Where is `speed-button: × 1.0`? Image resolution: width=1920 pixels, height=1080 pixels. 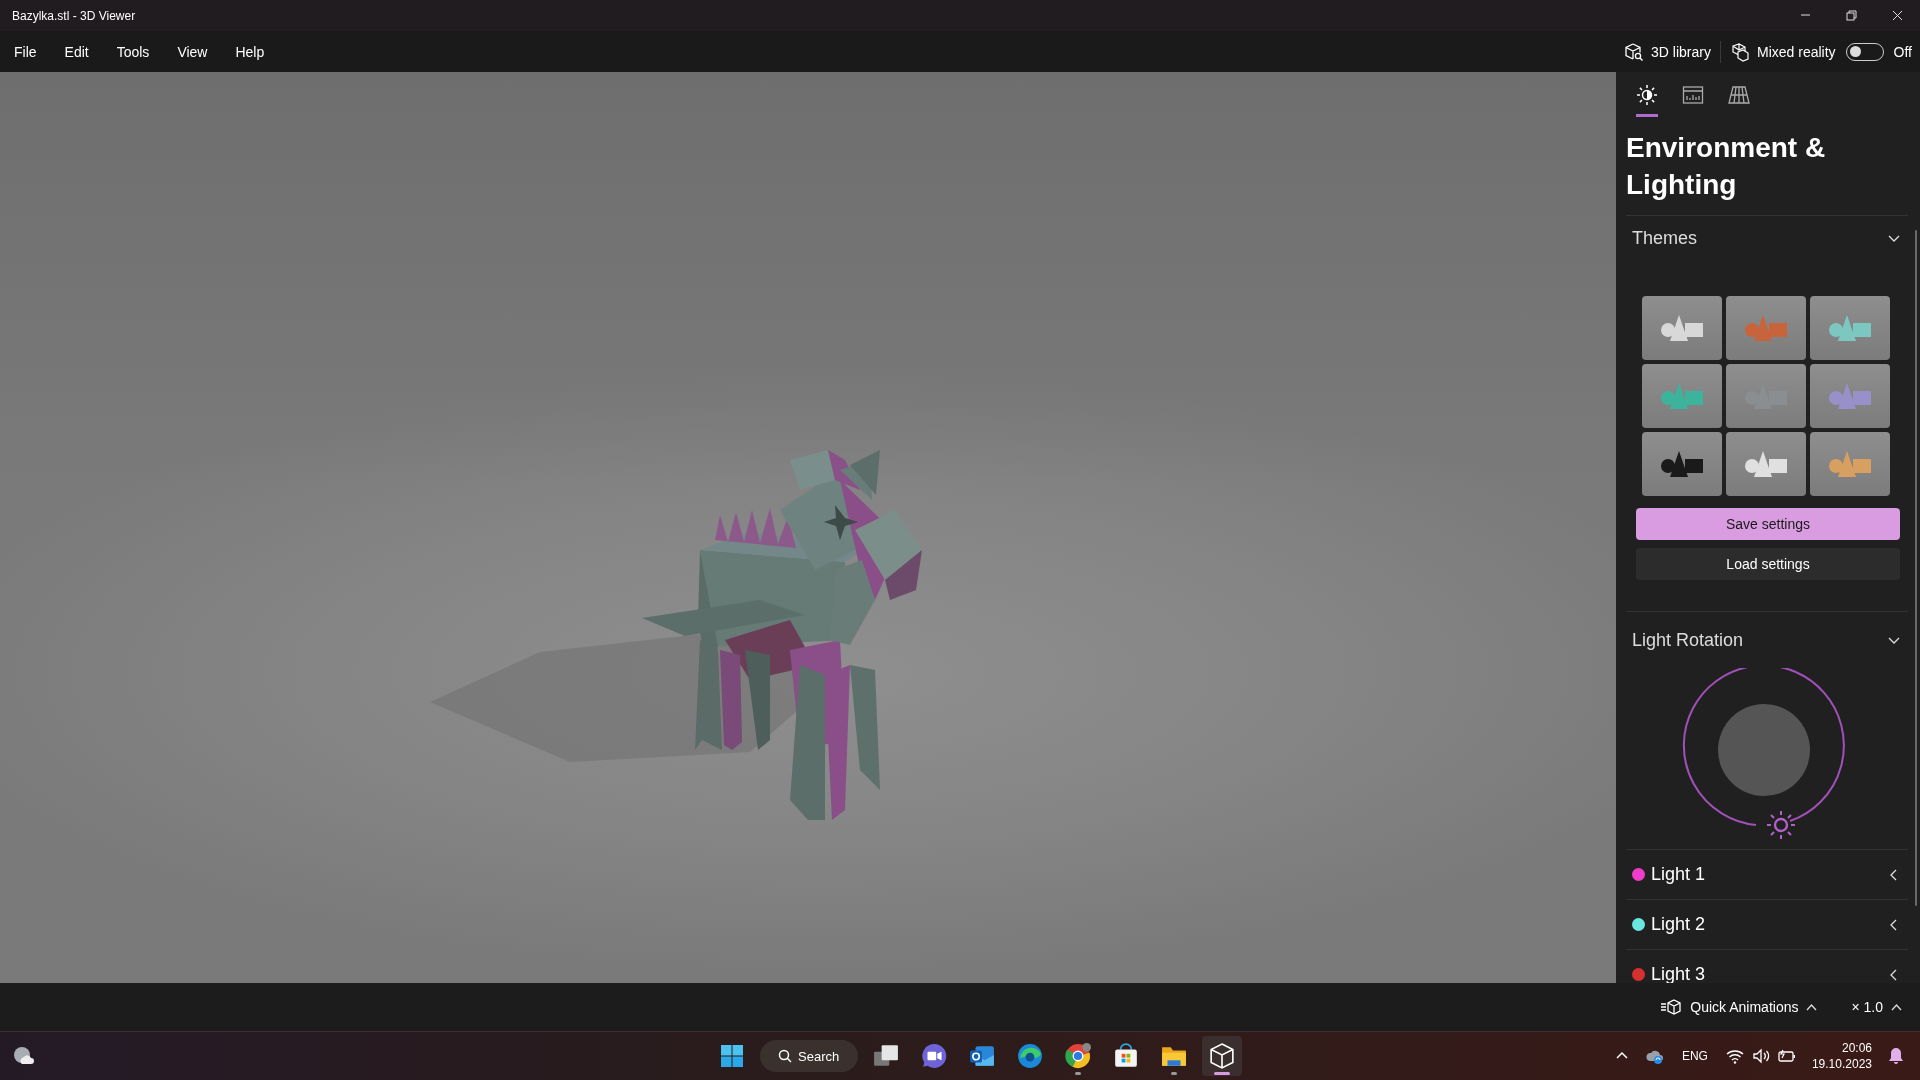 speed-button: × 1.0 is located at coordinates (1876, 1007).